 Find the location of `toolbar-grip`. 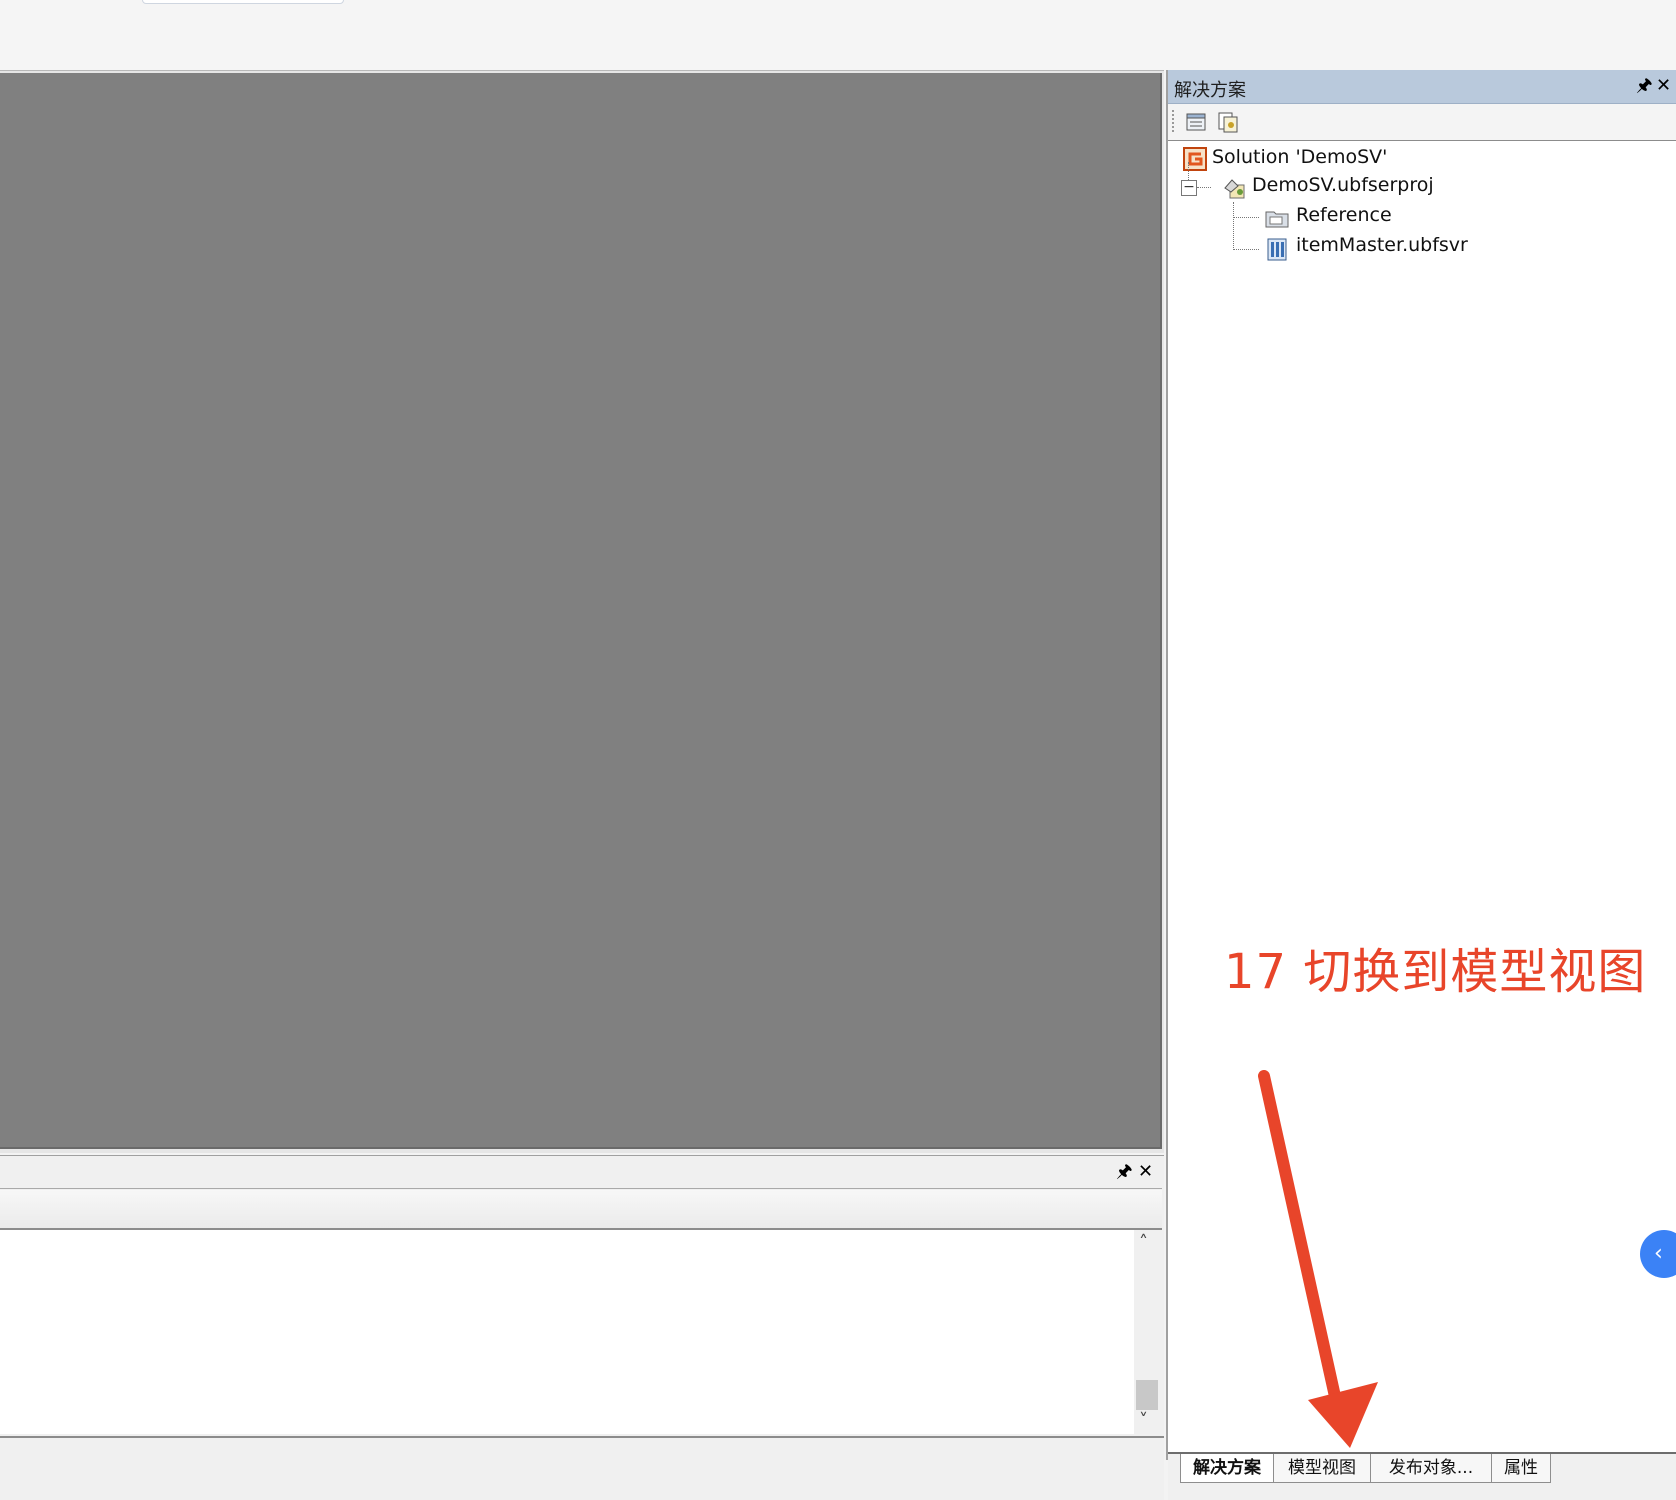

toolbar-grip is located at coordinates (1174, 121).